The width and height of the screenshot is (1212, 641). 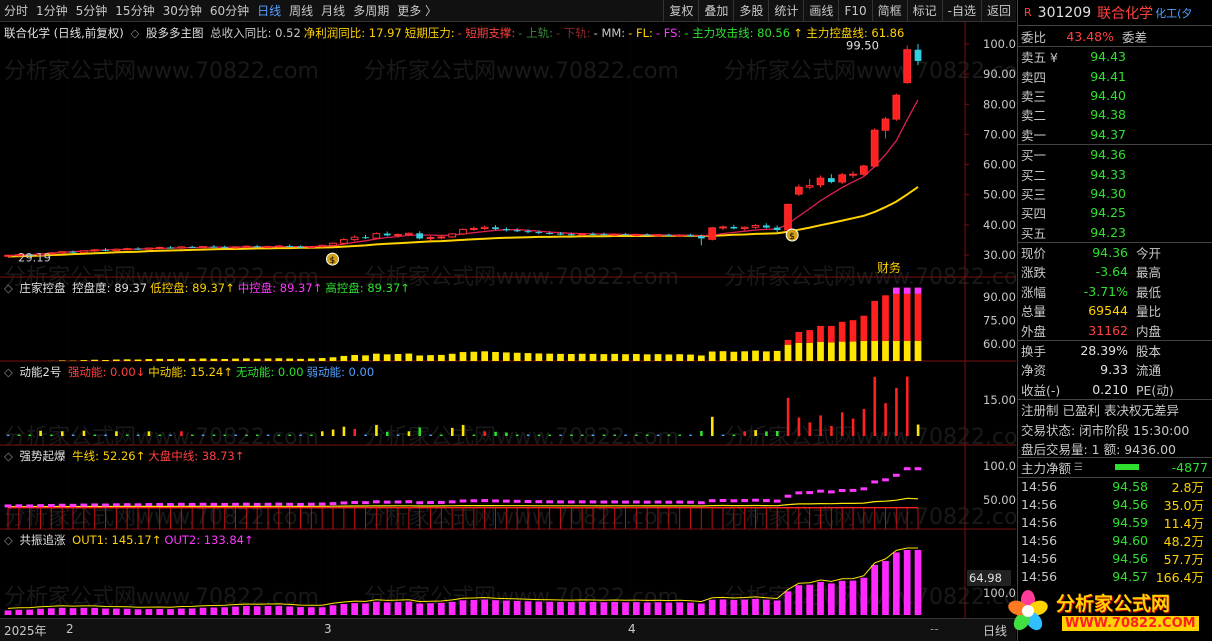 What do you see at coordinates (41, 372) in the screenshot?
I see `panel3-name: 动能2号` at bounding box center [41, 372].